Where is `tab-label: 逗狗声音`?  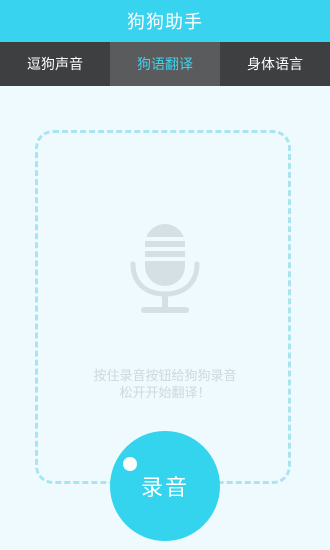 tab-label: 逗狗声音 is located at coordinates (55, 65).